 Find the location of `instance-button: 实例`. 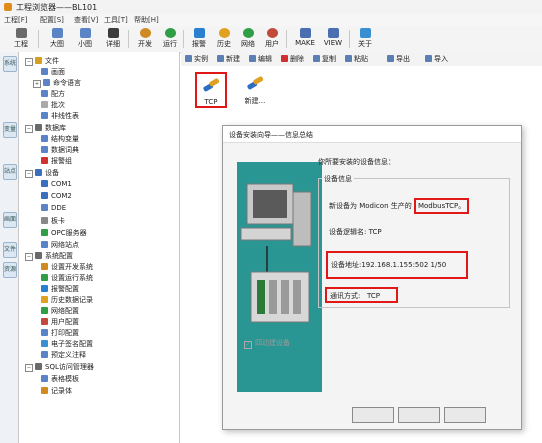

instance-button: 实例 is located at coordinates (196, 59).